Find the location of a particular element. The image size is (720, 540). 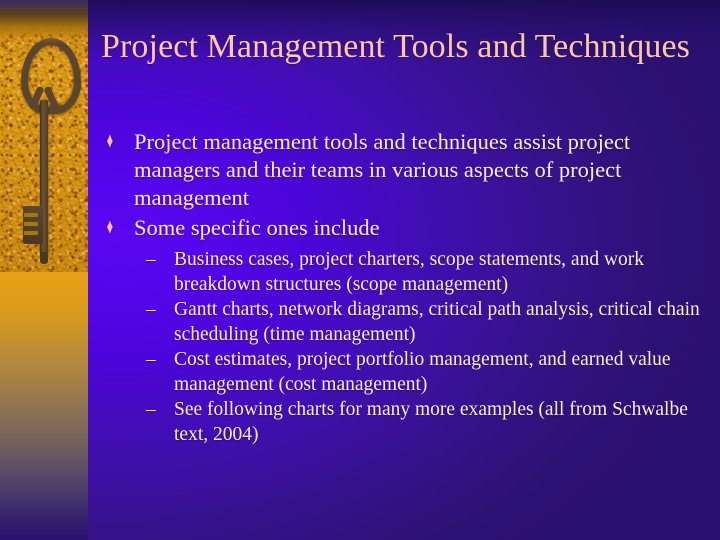

sidebar-photo-top-fade is located at coordinates (44, 22).